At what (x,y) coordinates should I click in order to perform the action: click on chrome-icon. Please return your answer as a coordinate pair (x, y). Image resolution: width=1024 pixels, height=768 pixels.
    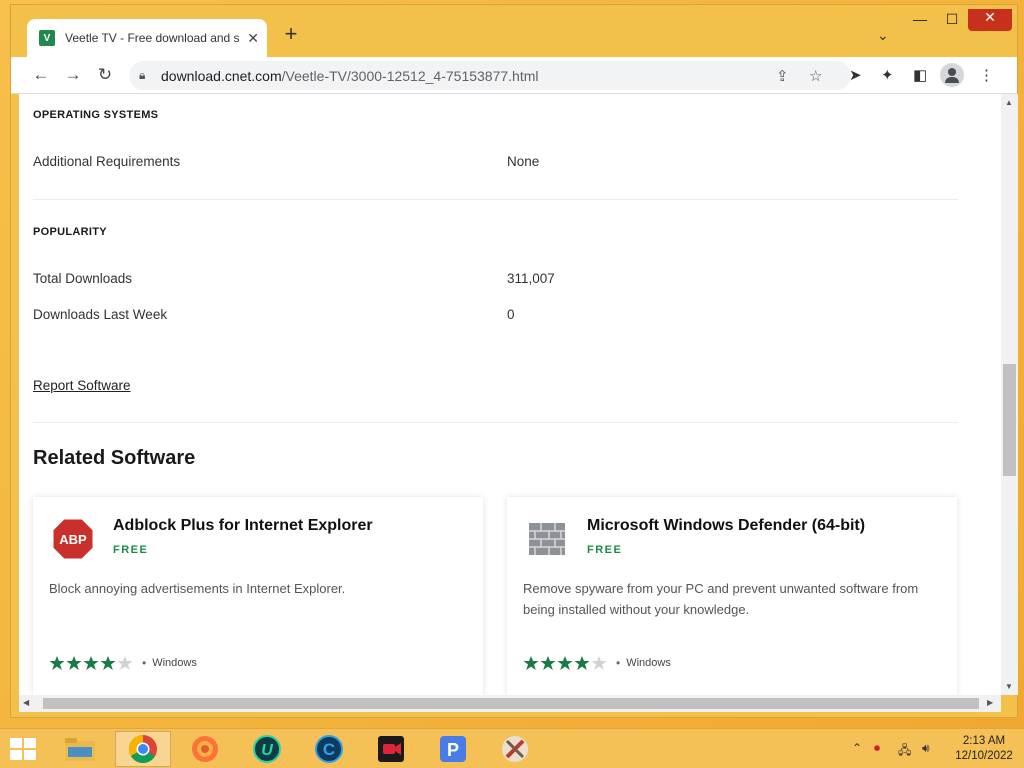
    Looking at the image, I should click on (143, 749).